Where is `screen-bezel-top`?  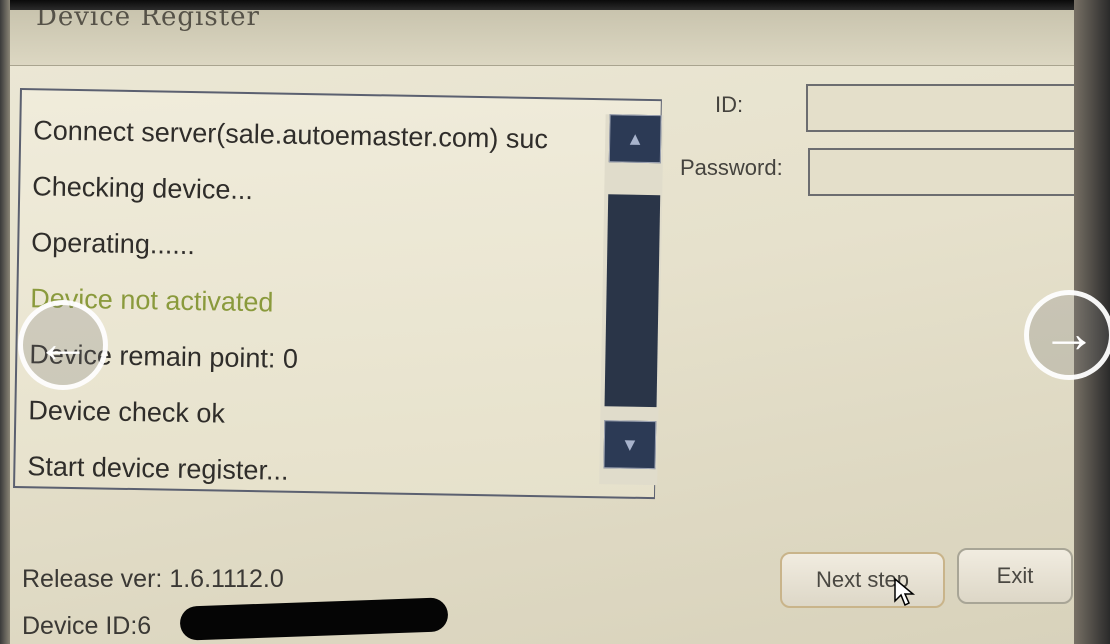
screen-bezel-top is located at coordinates (555, 5).